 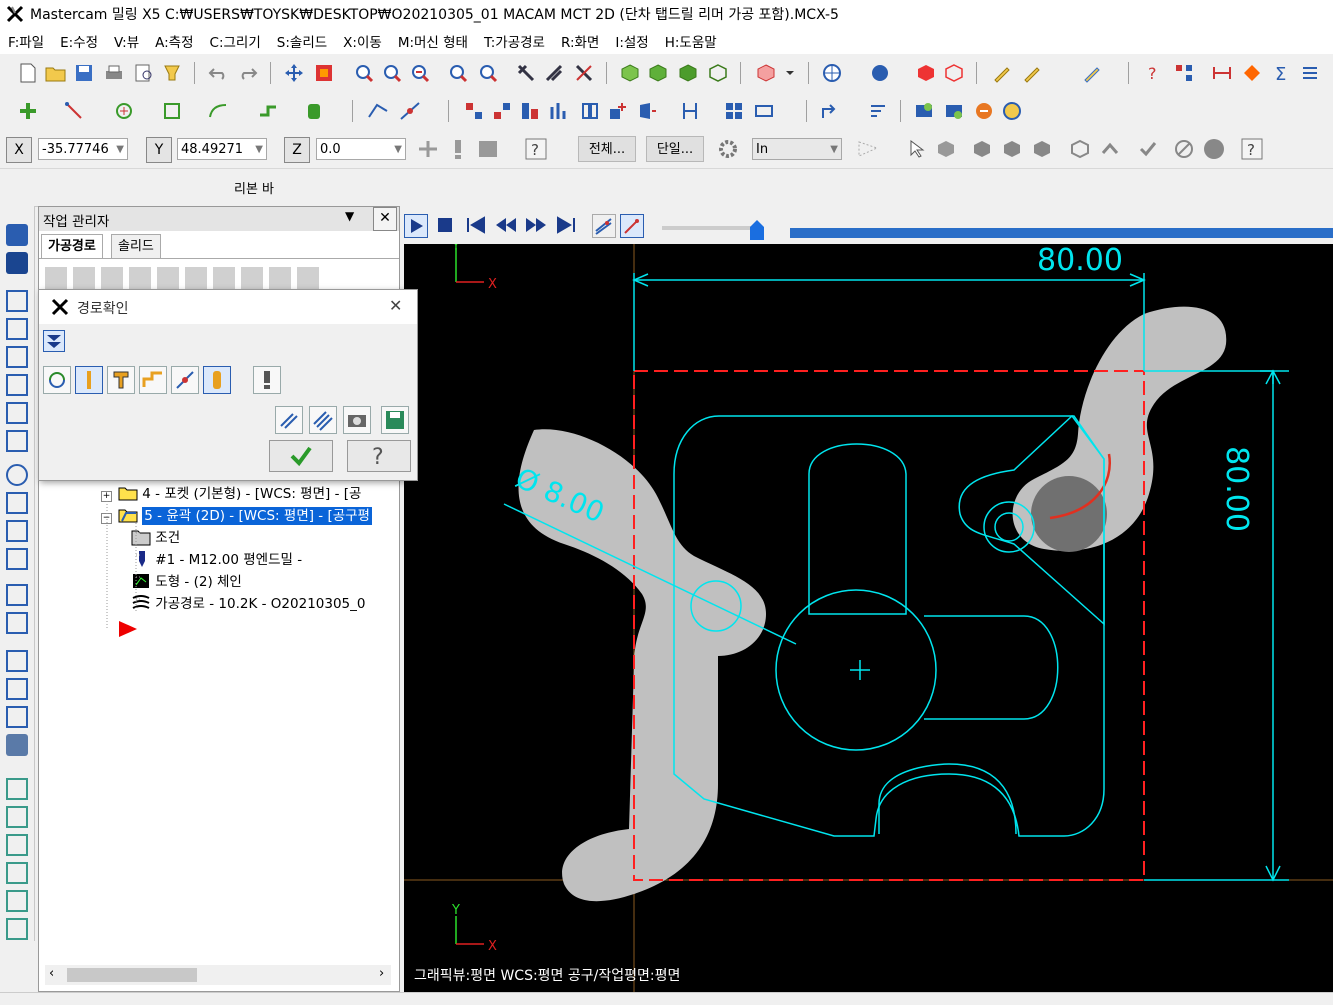 What do you see at coordinates (121, 380) in the screenshot?
I see `display-holder-button` at bounding box center [121, 380].